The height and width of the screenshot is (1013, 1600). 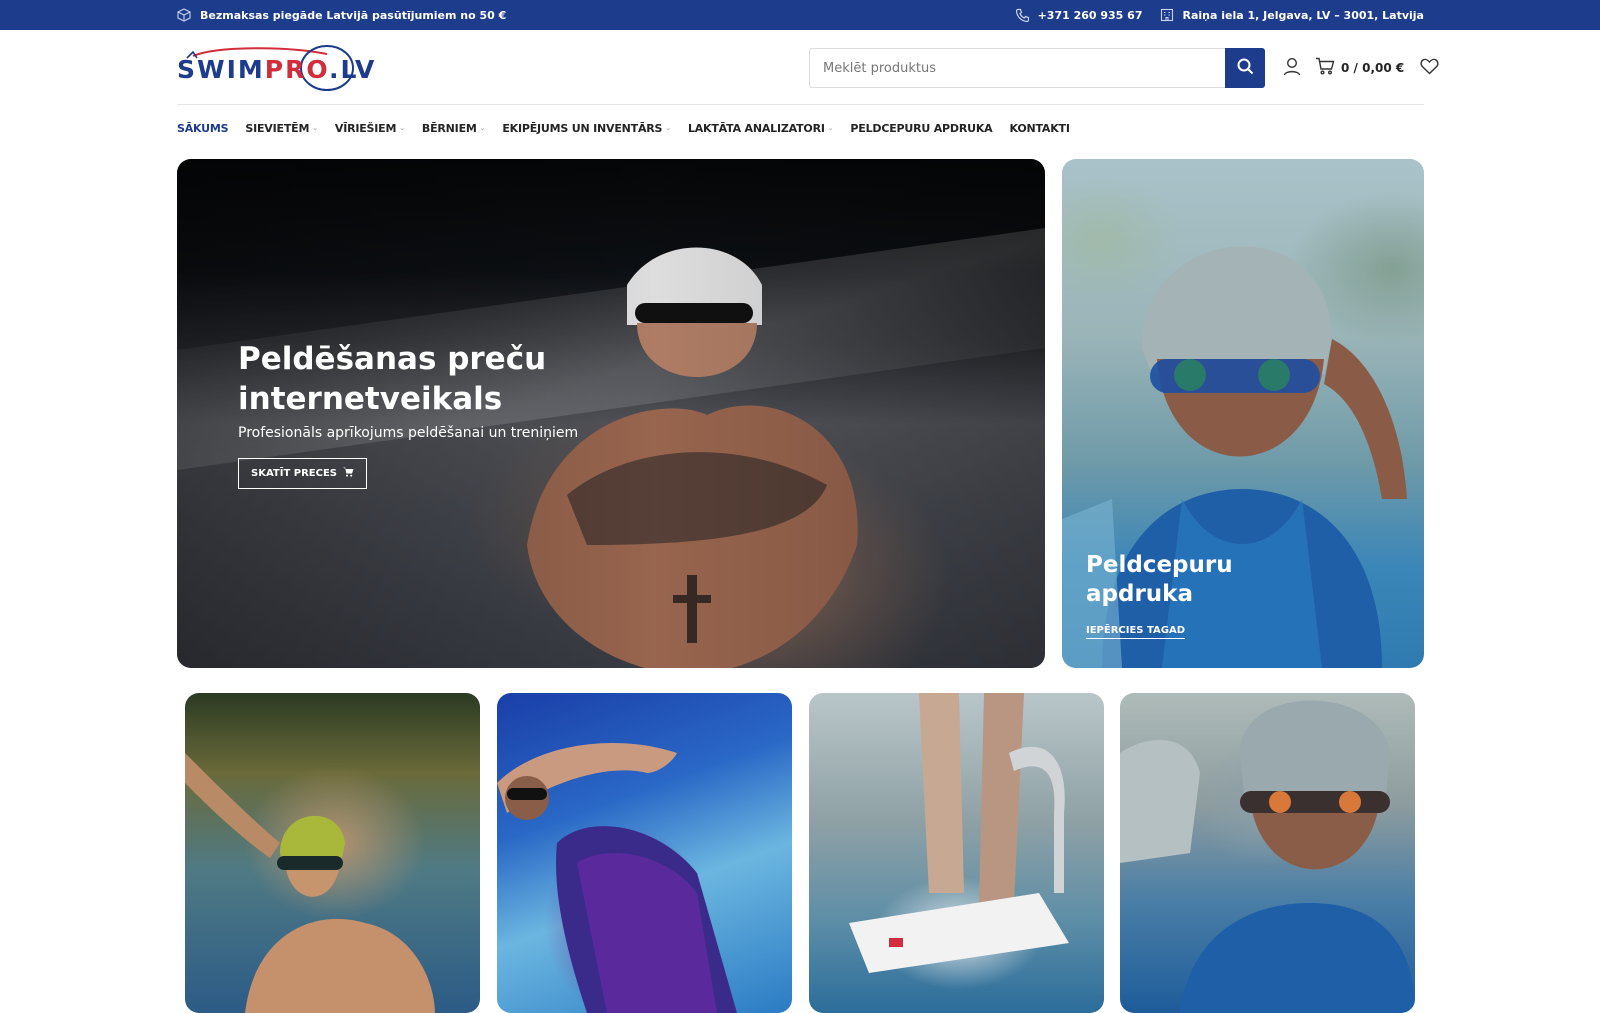 I want to click on nav-label: Bērniem, so click(x=449, y=128).